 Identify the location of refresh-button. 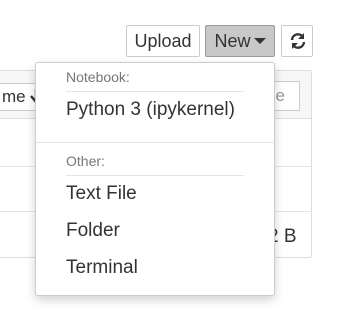
(297, 41).